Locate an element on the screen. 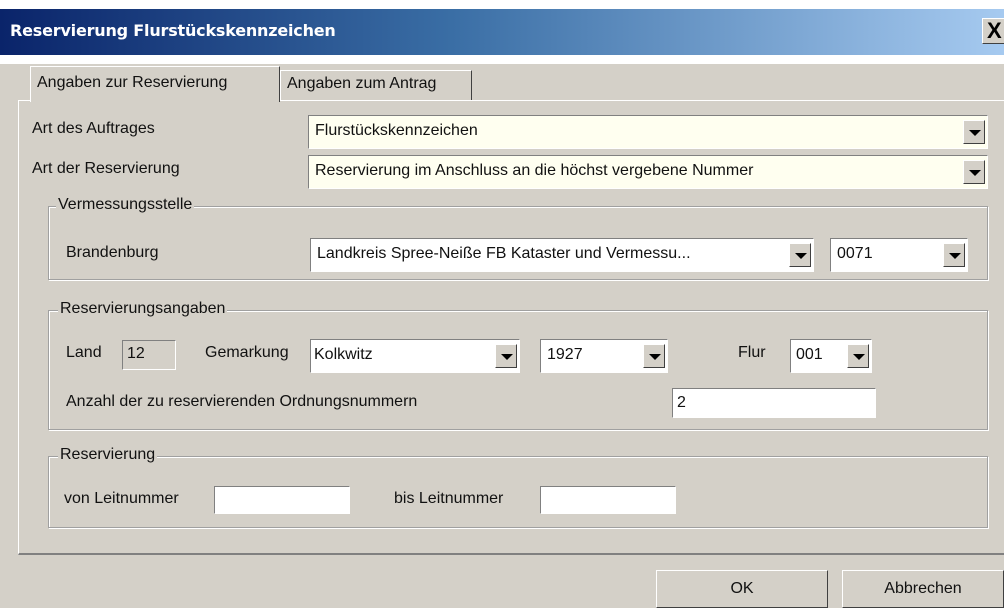 The width and height of the screenshot is (1004, 608). gemarkung-nr-value: 1927 is located at coordinates (565, 354).